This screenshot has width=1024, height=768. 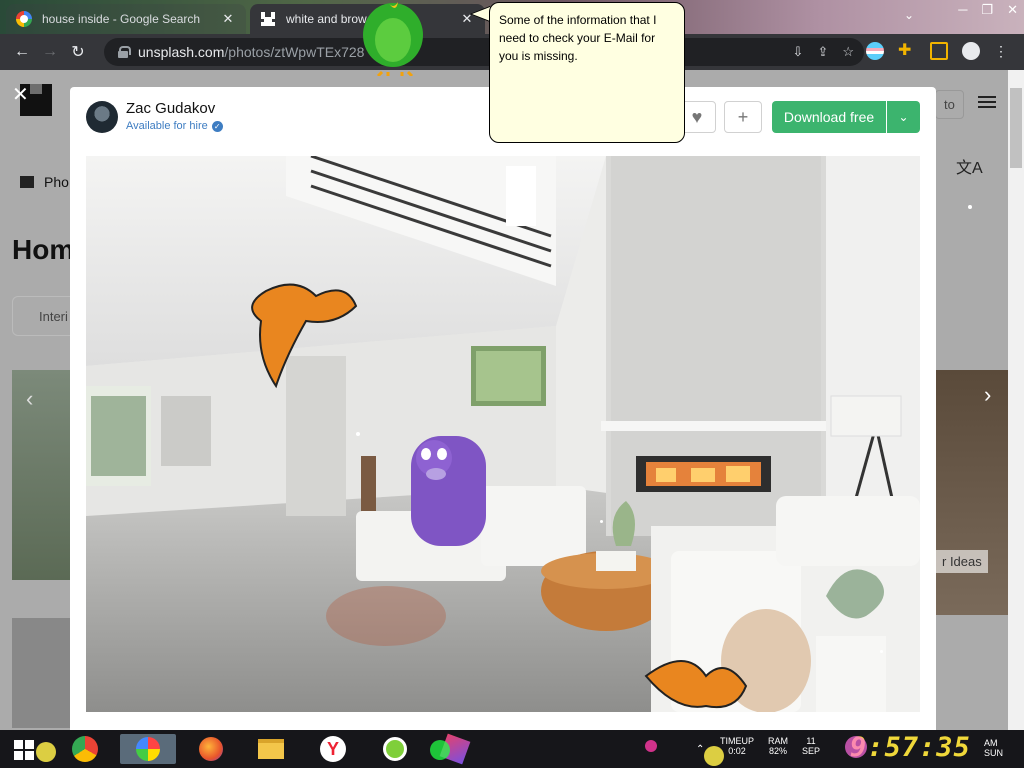 What do you see at coordinates (102, 117) in the screenshot?
I see `avatar` at bounding box center [102, 117].